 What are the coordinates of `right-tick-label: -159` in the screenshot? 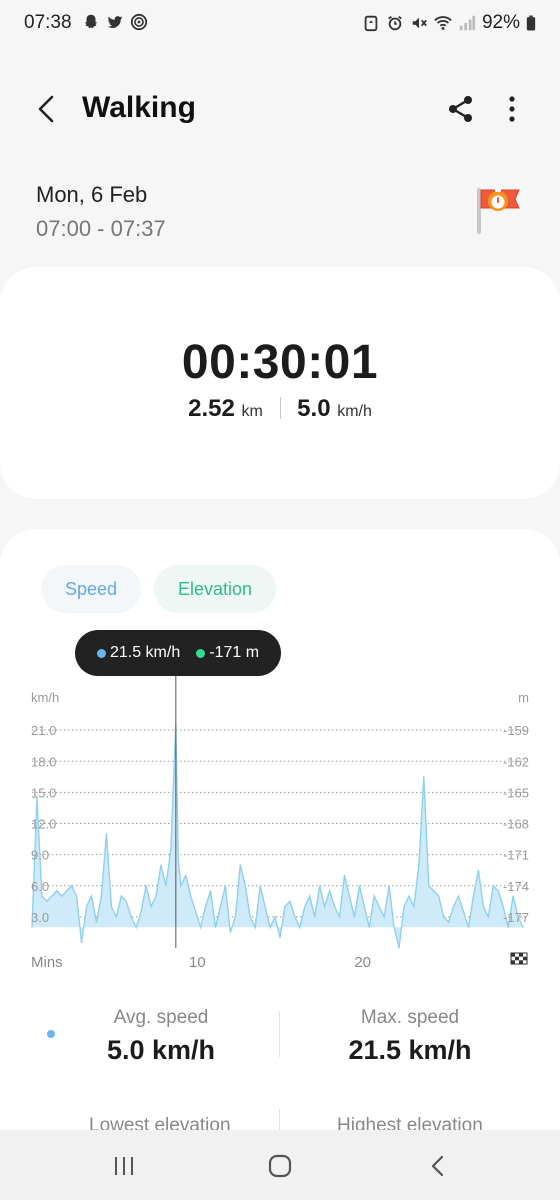 It's located at (516, 730).